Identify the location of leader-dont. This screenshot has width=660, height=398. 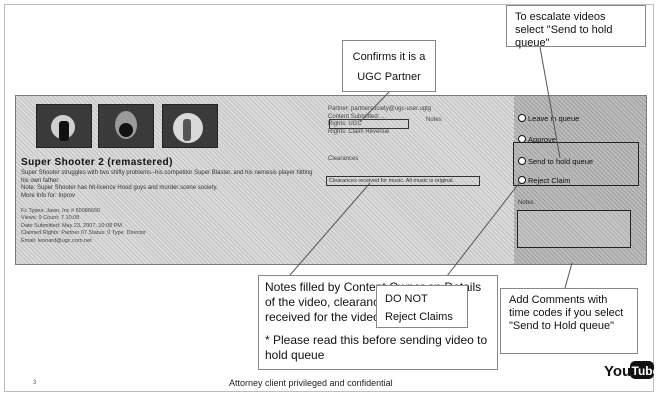
(480, 233).